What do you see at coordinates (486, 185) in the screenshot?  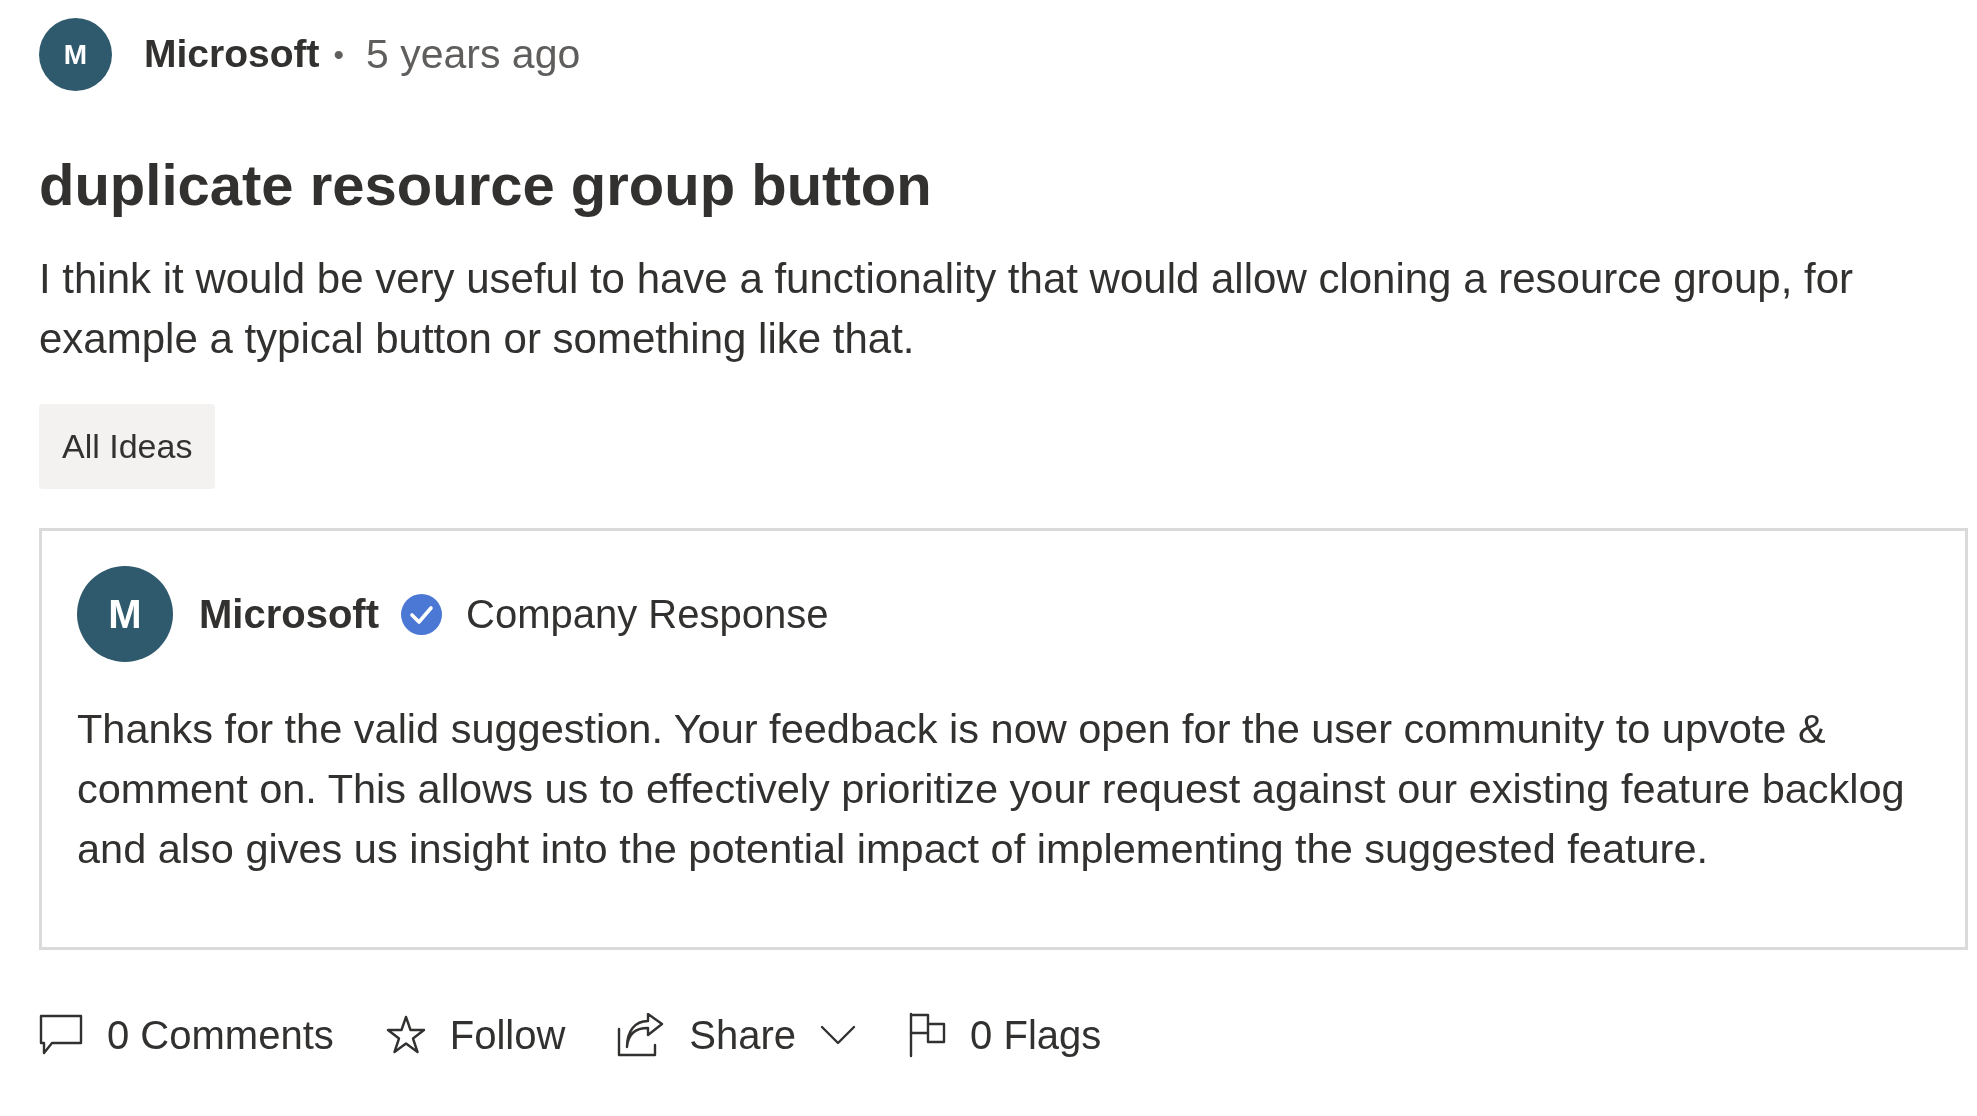 I see `post-title: duplicate resource group button` at bounding box center [486, 185].